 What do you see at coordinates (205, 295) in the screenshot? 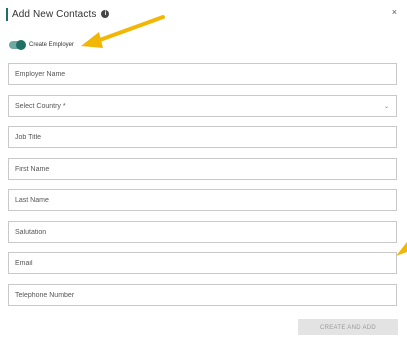
I see `telephone-input` at bounding box center [205, 295].